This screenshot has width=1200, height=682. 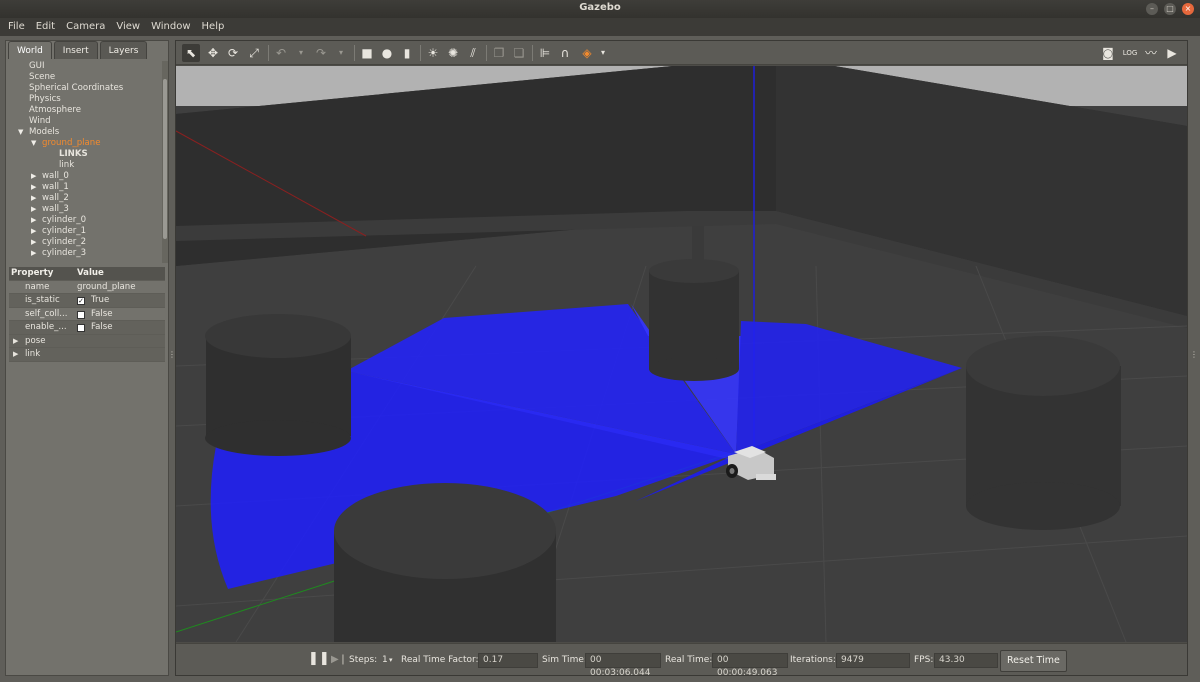 What do you see at coordinates (75, 50) in the screenshot?
I see `tab-insert: Insert` at bounding box center [75, 50].